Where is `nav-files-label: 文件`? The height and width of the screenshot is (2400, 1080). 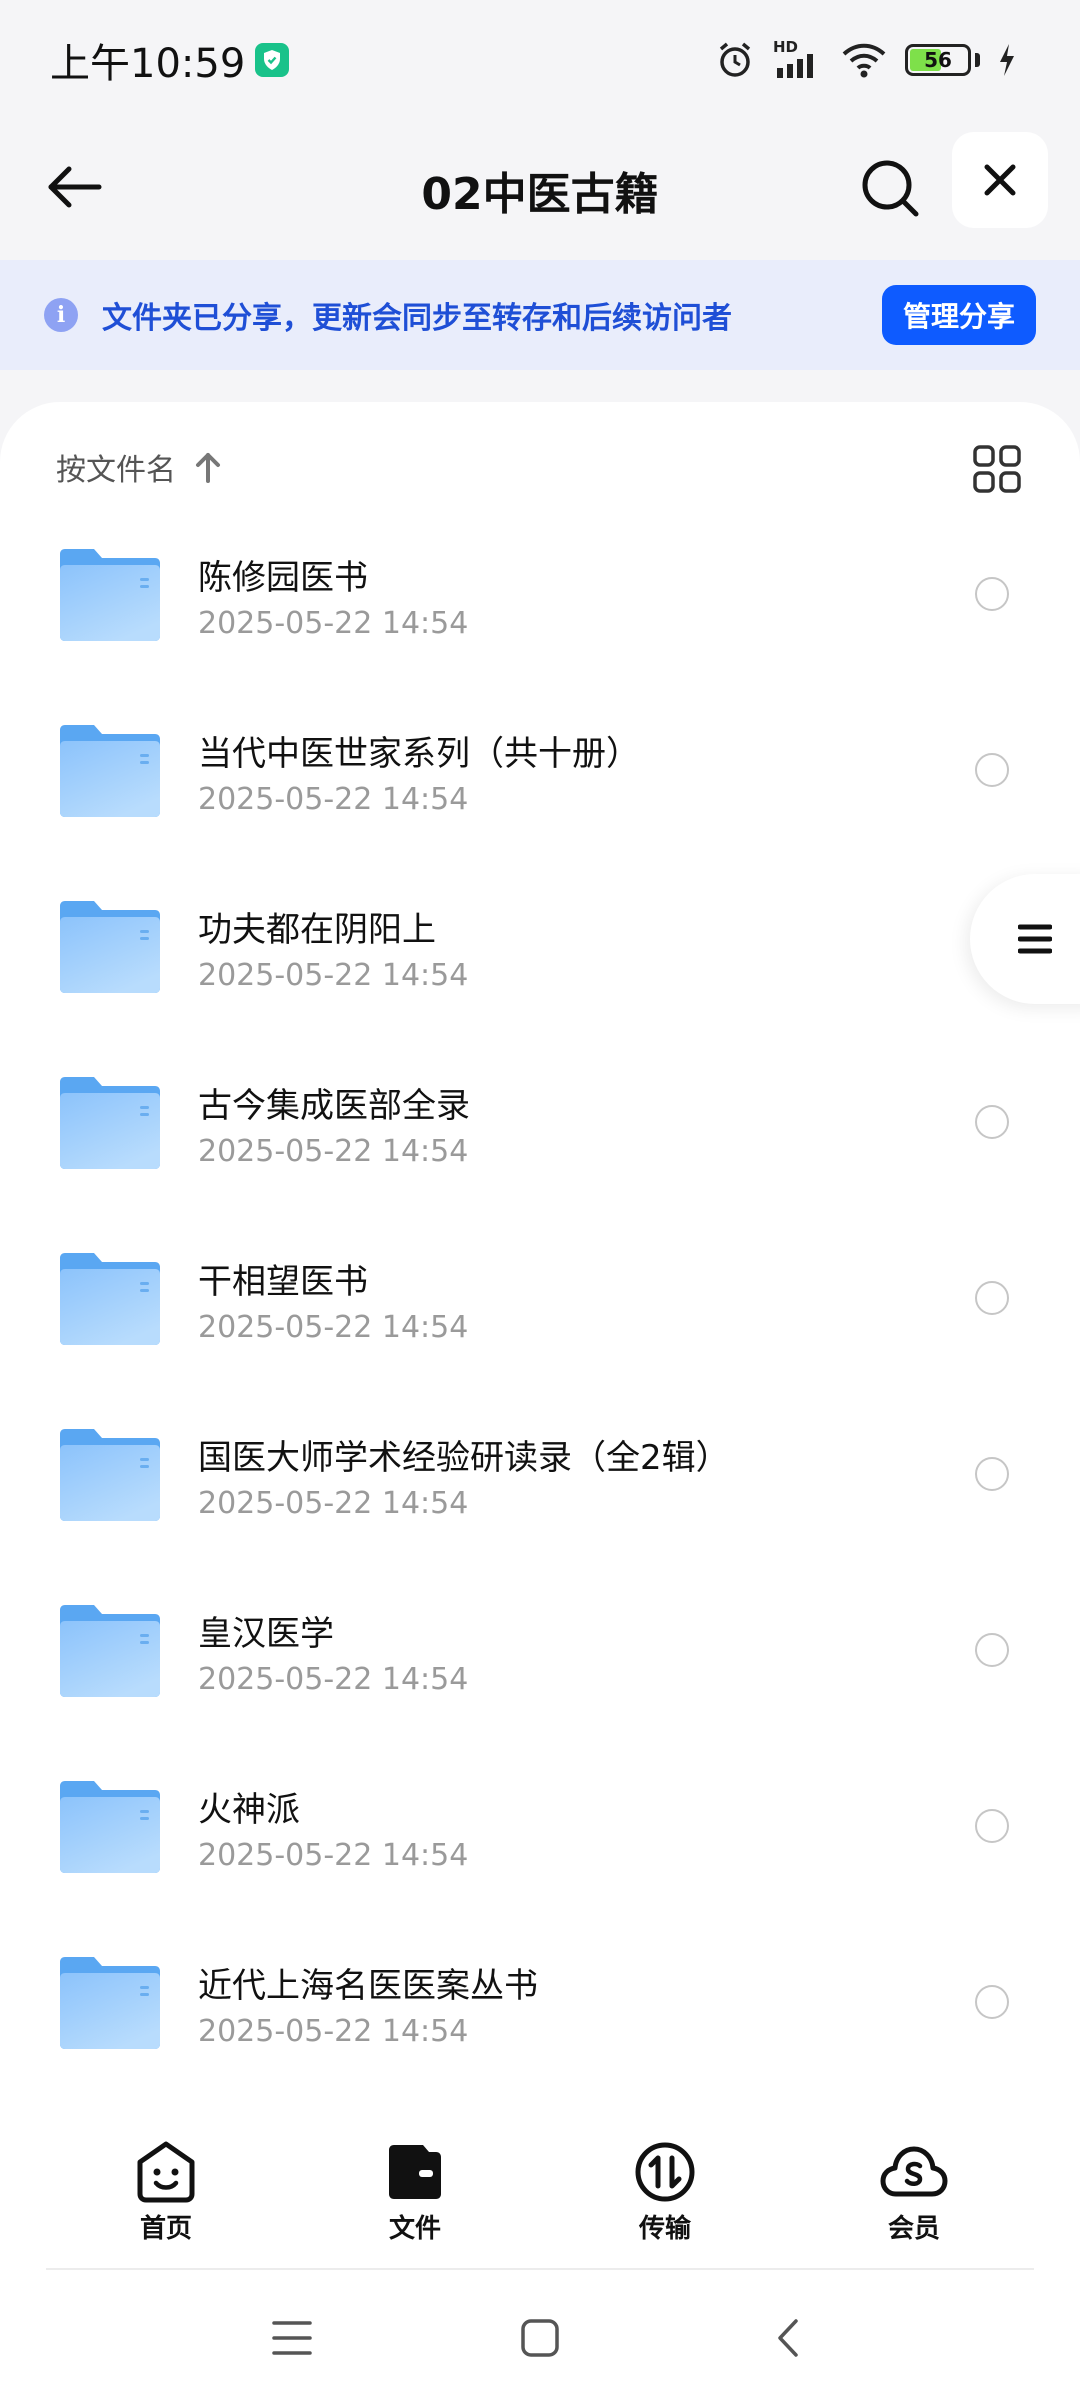
nav-files-label: 文件 is located at coordinates (414, 2229).